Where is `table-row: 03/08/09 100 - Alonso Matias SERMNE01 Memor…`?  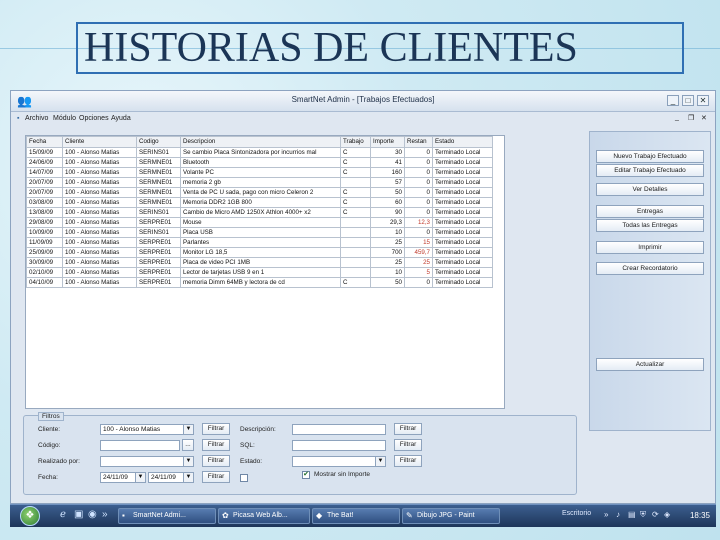
table-row: 03/08/09 100 - Alonso Matias SERMNE01 Memor… is located at coordinates (259, 202).